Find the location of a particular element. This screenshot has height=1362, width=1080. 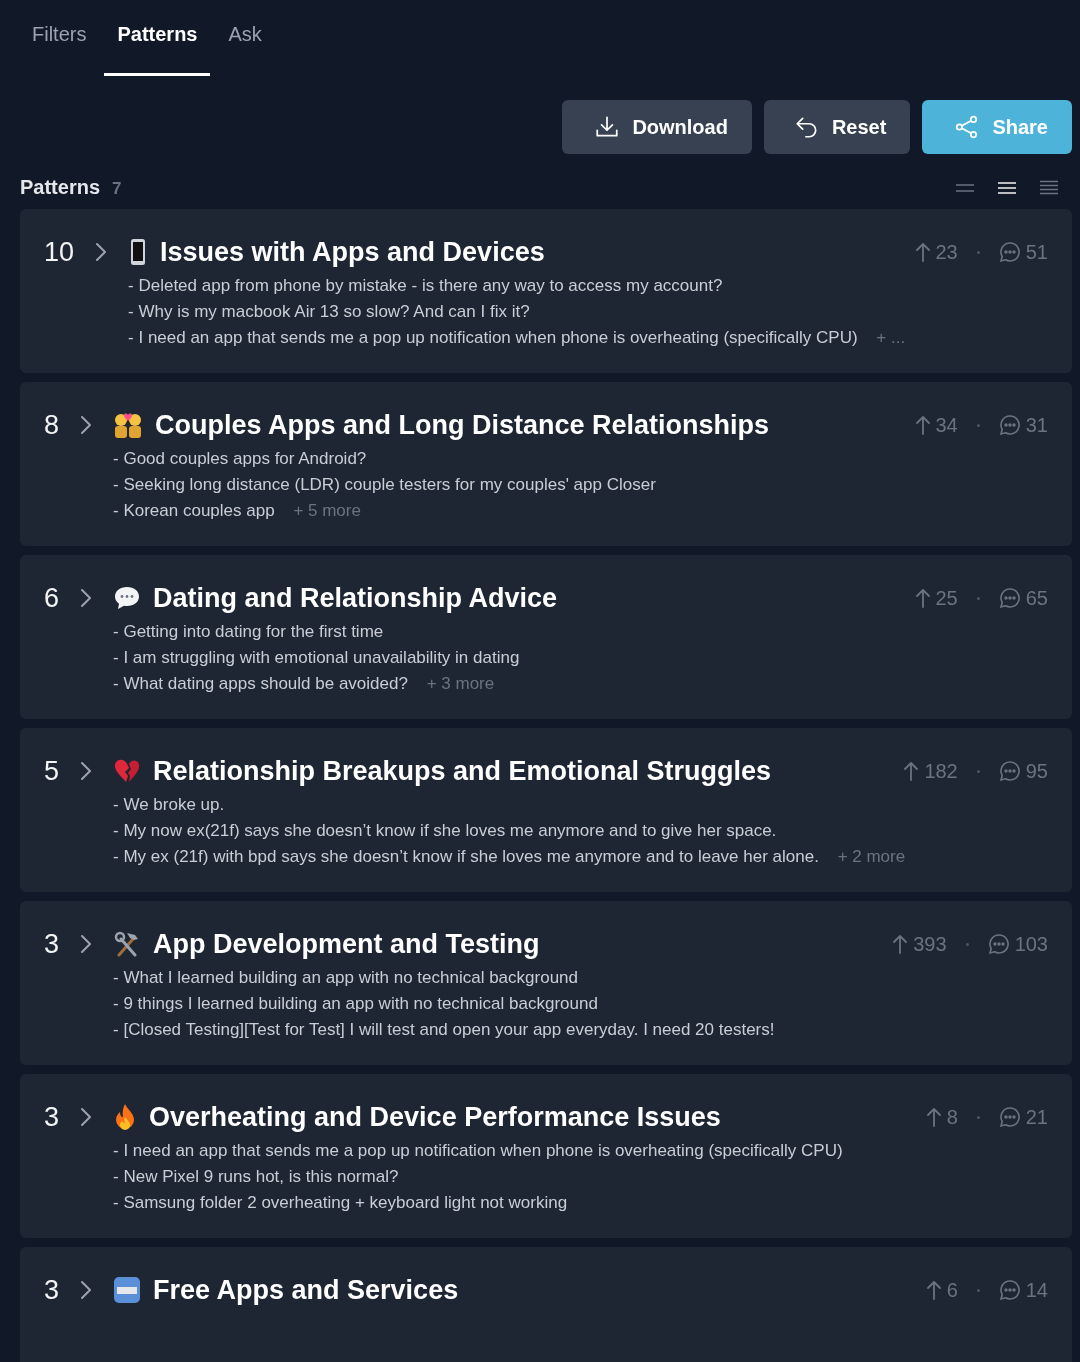

pattern-card: 8 Couples Apps and Long Distance Relationships 34 31 - Good couples apps for Android? - Seeking long distance (LDR) couple testers for my couples' app Closer - Korean couples app + 5 more is located at coordinates (546, 464).